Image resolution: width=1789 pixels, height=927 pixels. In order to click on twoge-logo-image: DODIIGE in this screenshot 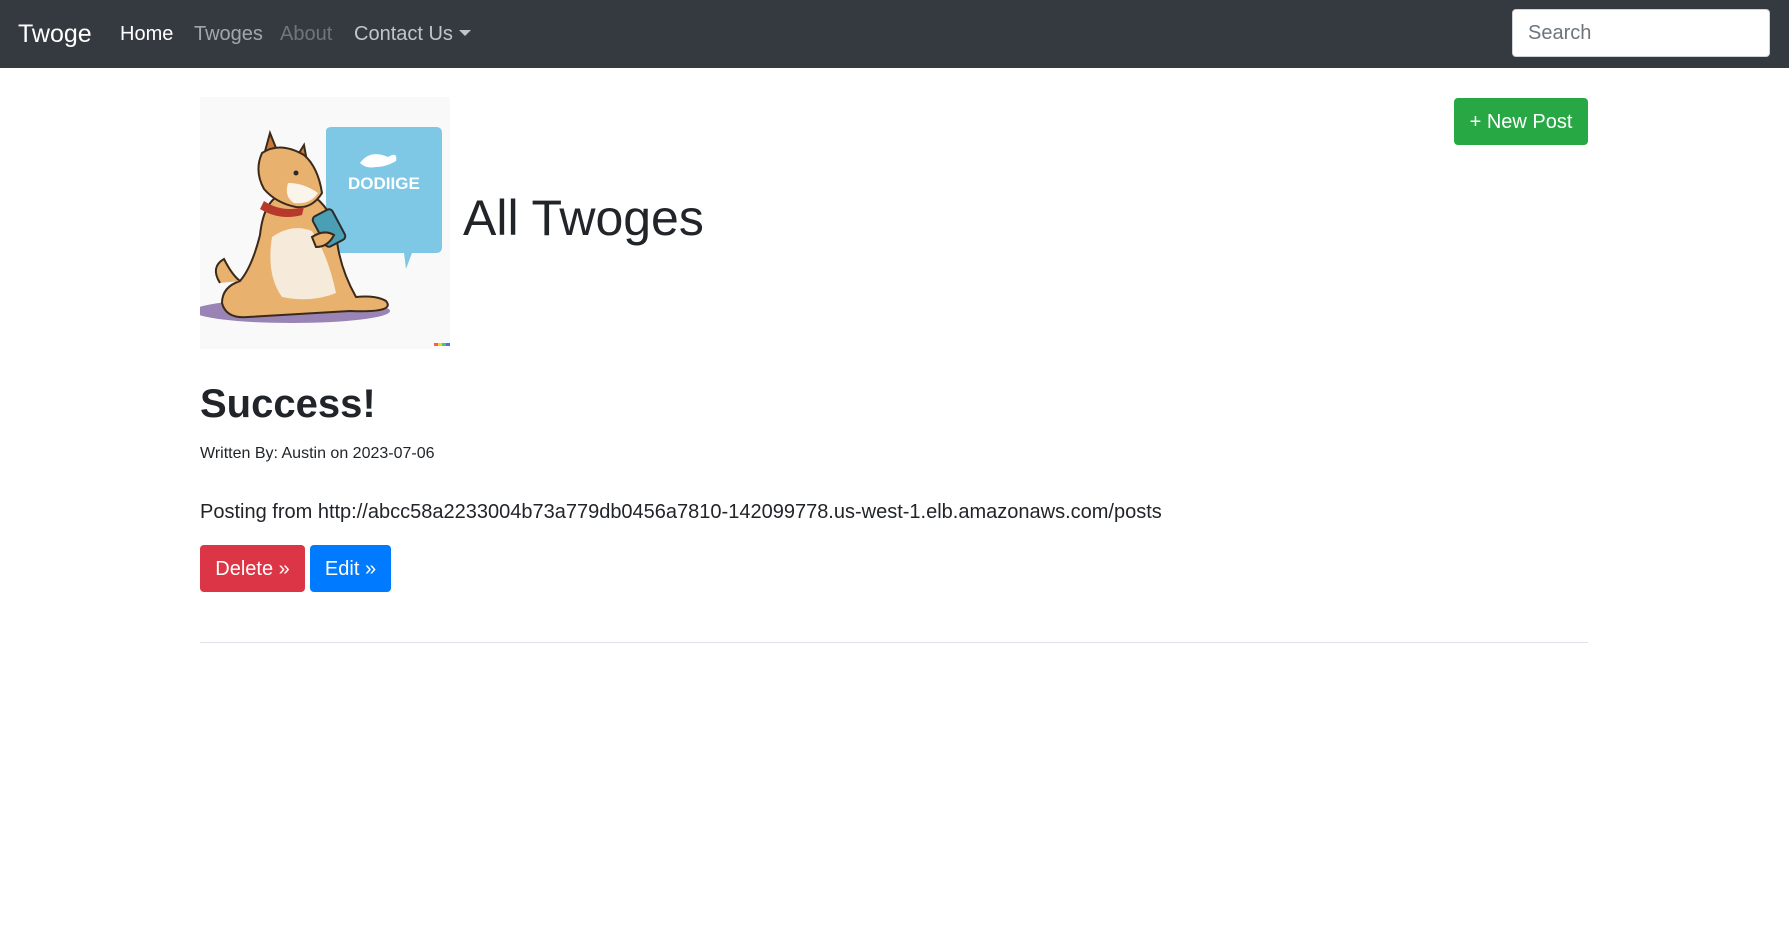, I will do `click(325, 223)`.